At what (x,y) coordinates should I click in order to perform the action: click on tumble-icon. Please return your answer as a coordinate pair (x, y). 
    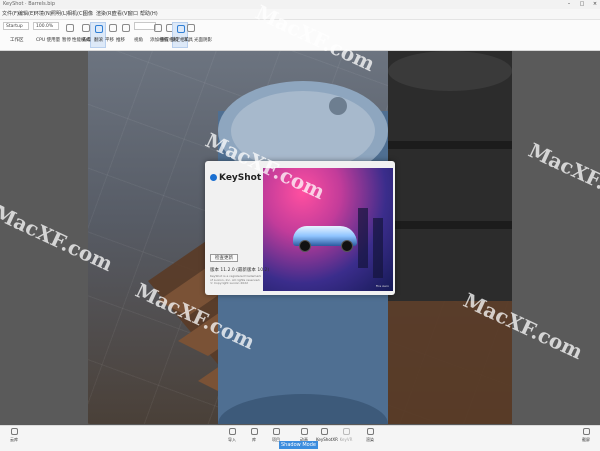
    Looking at the image, I should click on (99, 29).